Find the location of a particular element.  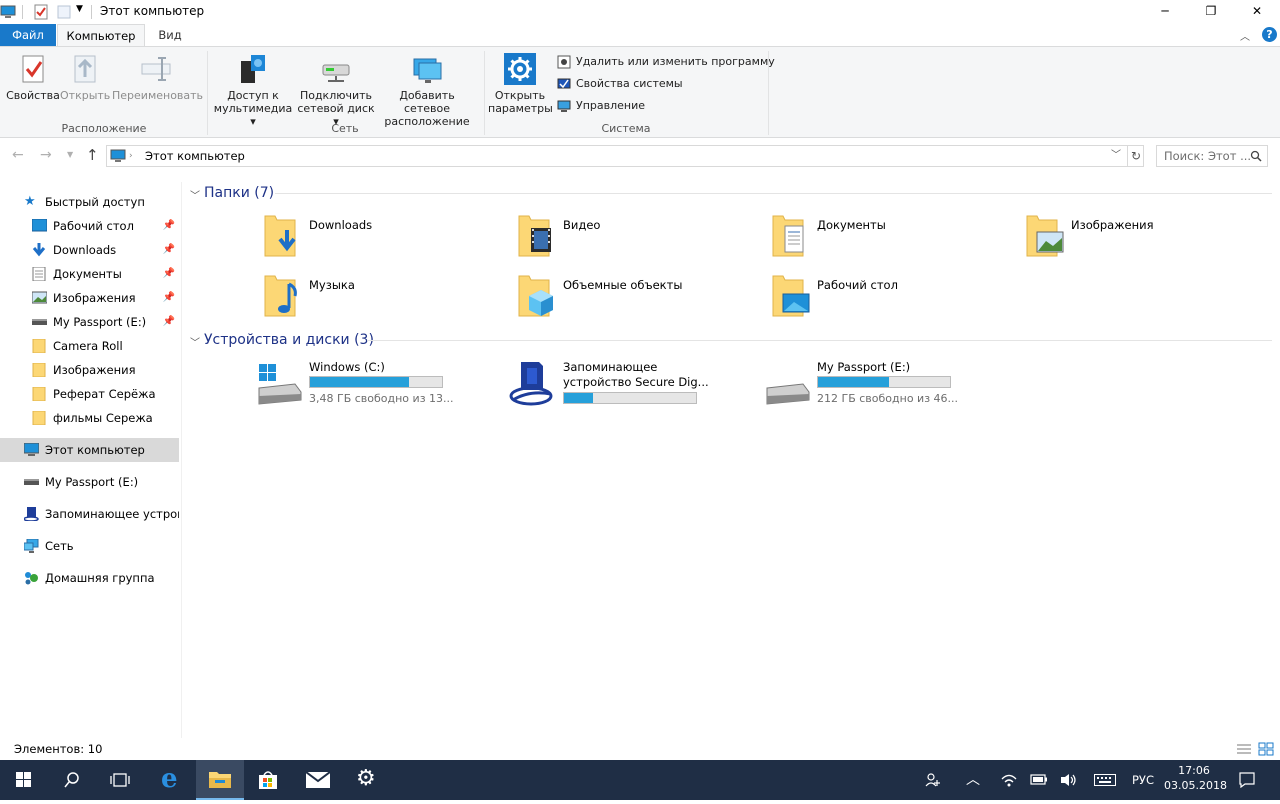

folders-heading: Папки (7) is located at coordinates (239, 193).